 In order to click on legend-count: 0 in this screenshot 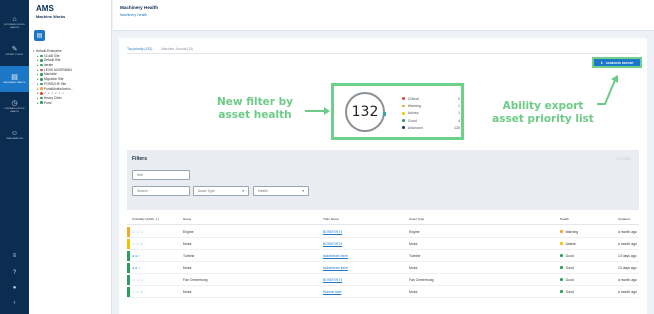, I will do `click(459, 98)`.